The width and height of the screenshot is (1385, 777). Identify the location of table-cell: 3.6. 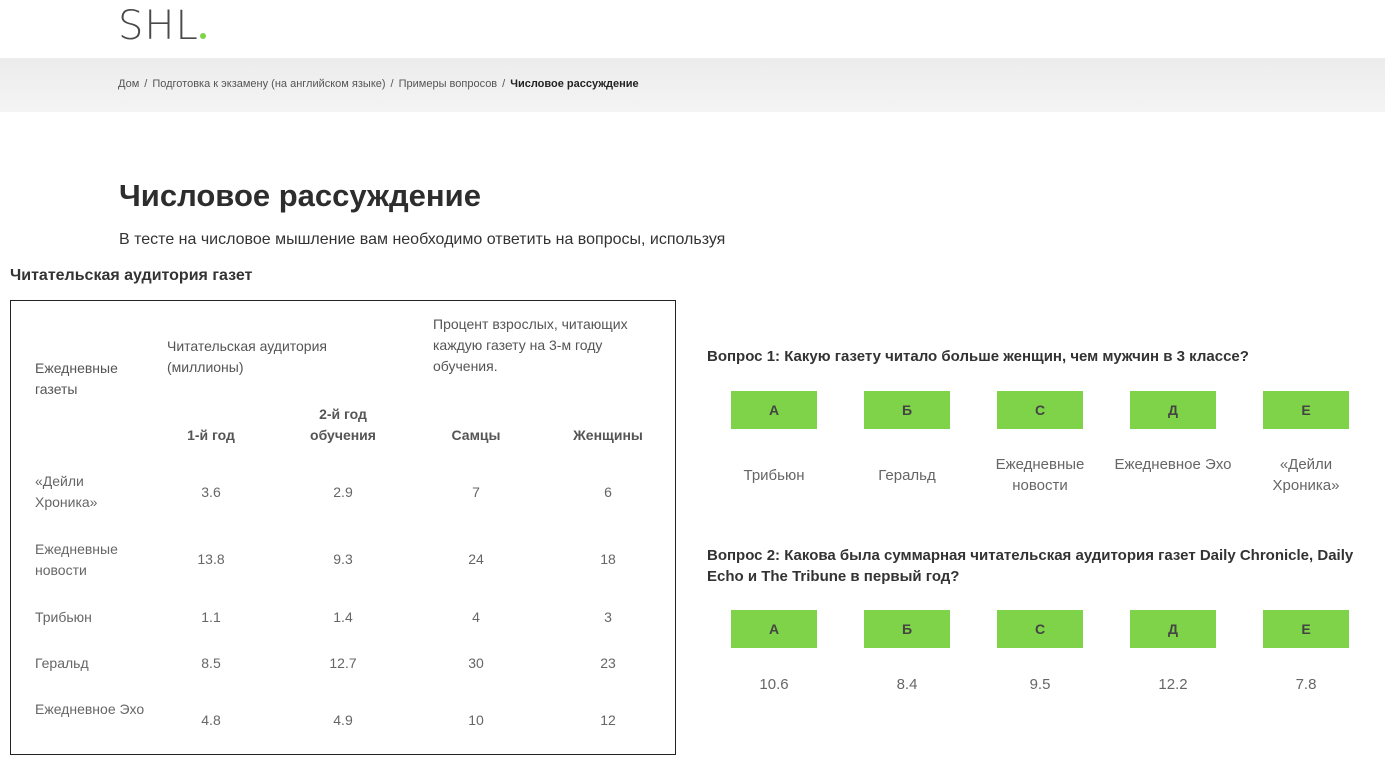
(211, 492).